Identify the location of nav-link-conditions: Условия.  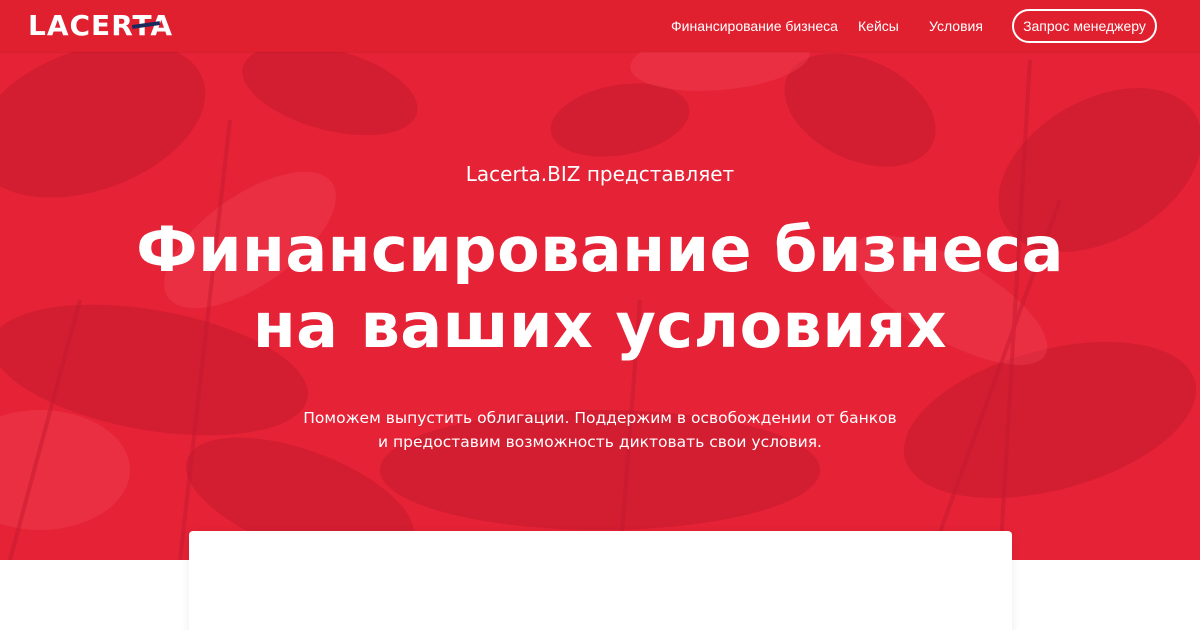
(956, 26).